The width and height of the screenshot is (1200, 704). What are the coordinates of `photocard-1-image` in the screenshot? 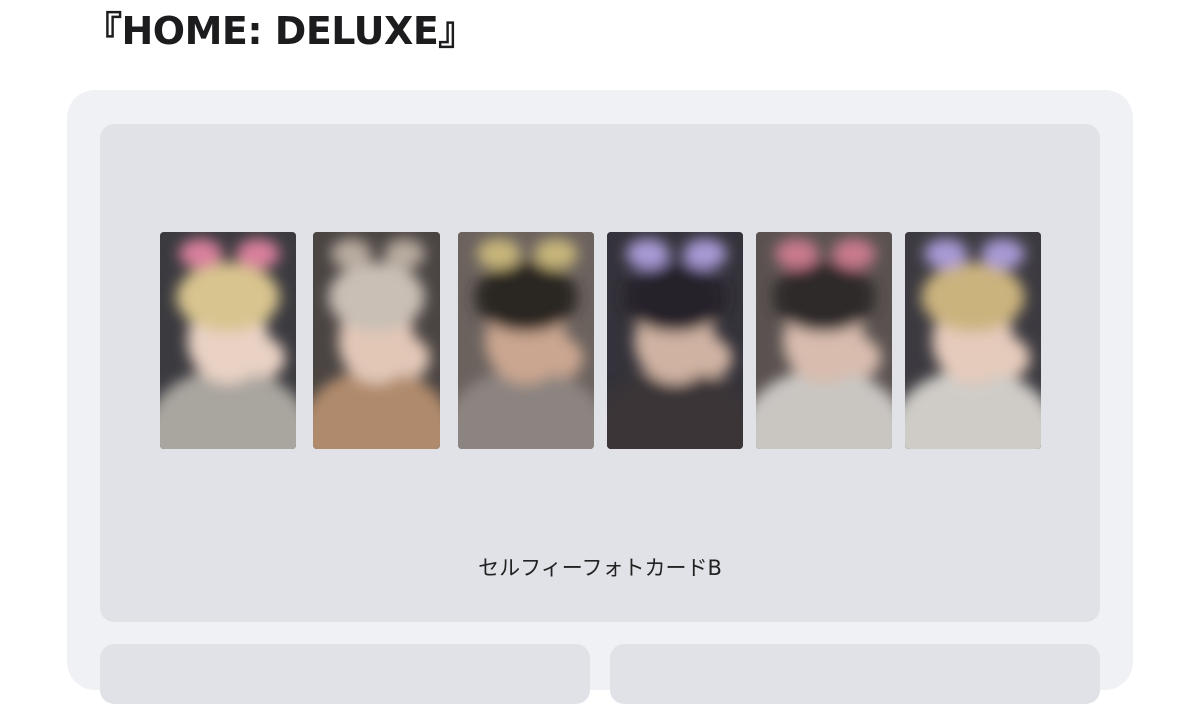 It's located at (228, 340).